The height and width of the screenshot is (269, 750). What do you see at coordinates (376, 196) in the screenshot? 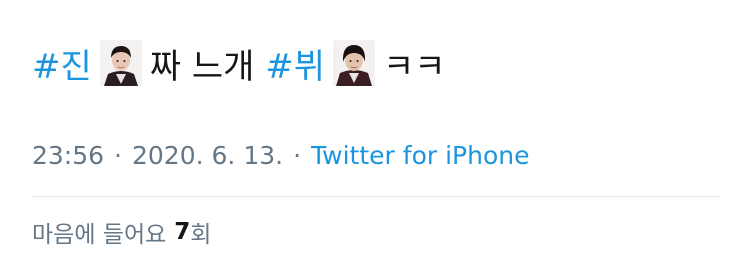
I see `divider` at bounding box center [376, 196].